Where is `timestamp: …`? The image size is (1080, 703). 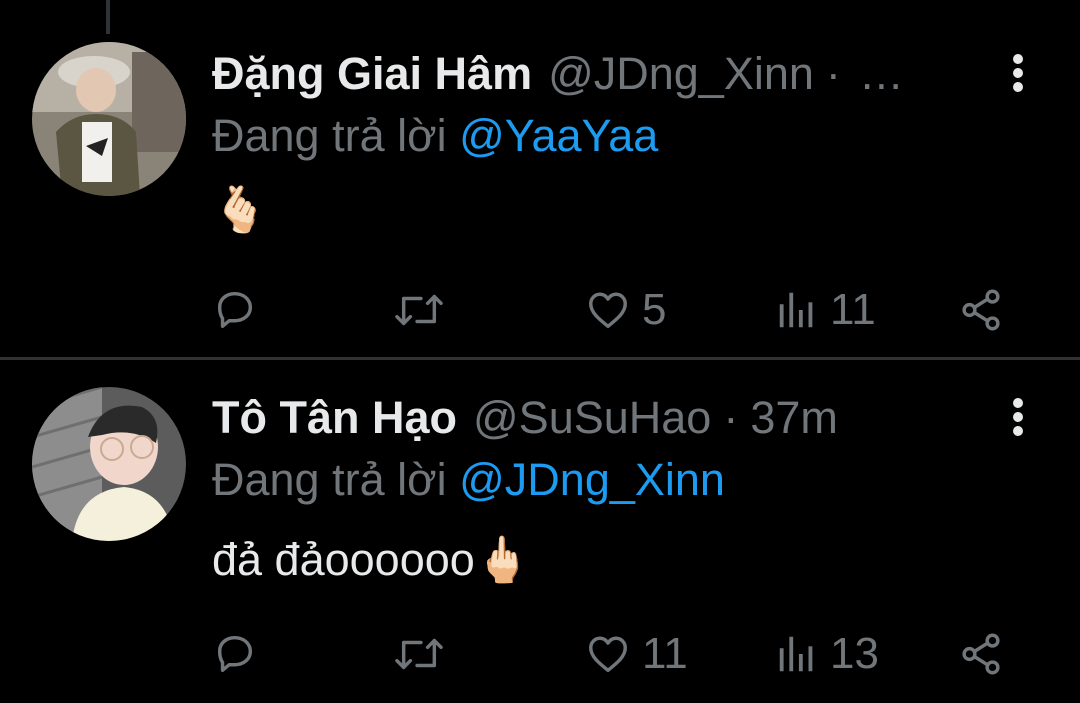 timestamp: … is located at coordinates (881, 74).